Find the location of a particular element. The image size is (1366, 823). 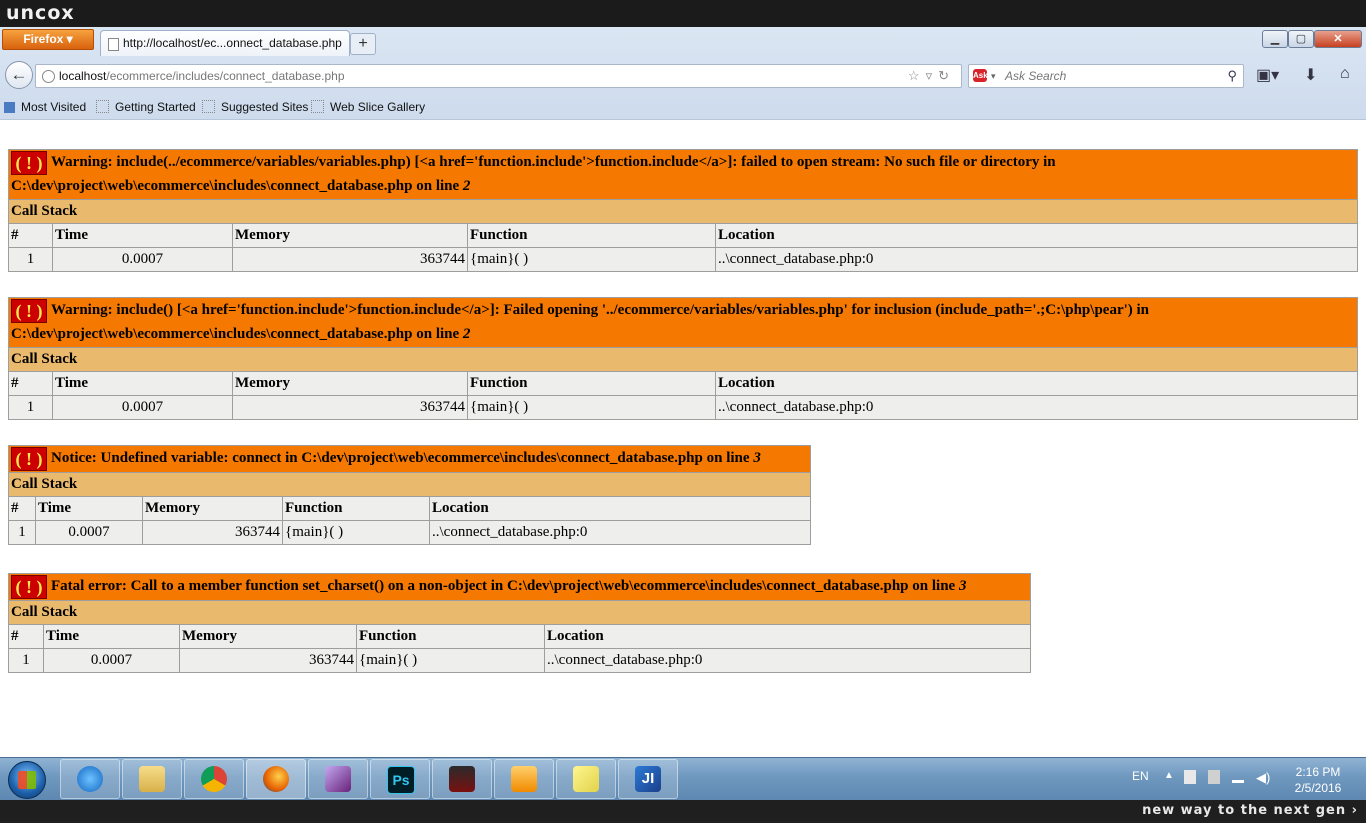

os-brand-logo: uncox is located at coordinates (40, 13).